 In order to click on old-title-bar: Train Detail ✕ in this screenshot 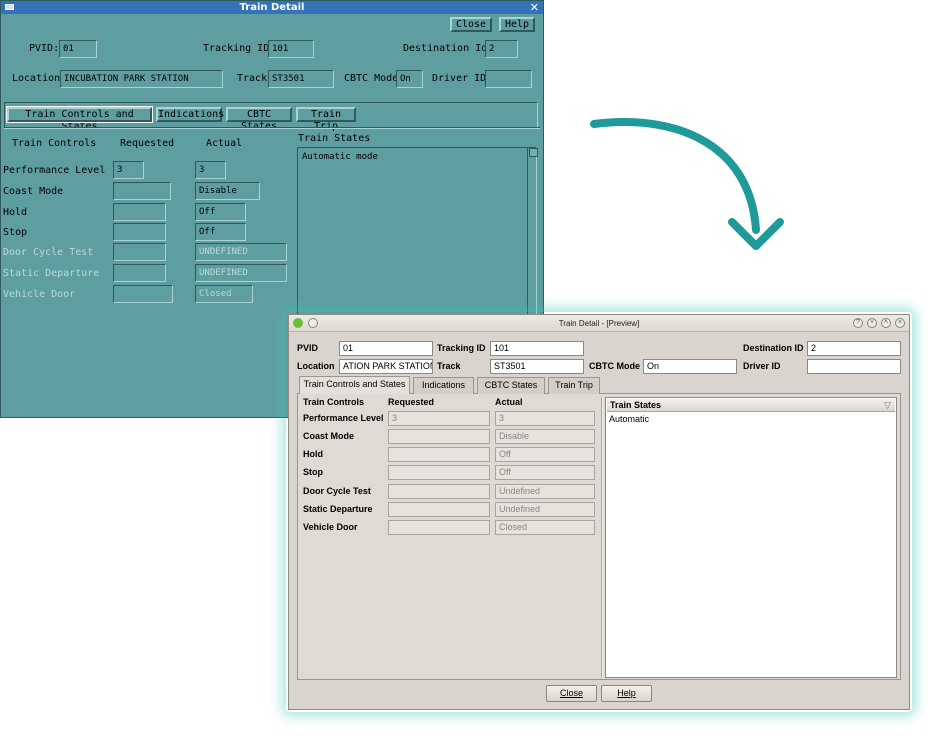, I will do `click(272, 7)`.